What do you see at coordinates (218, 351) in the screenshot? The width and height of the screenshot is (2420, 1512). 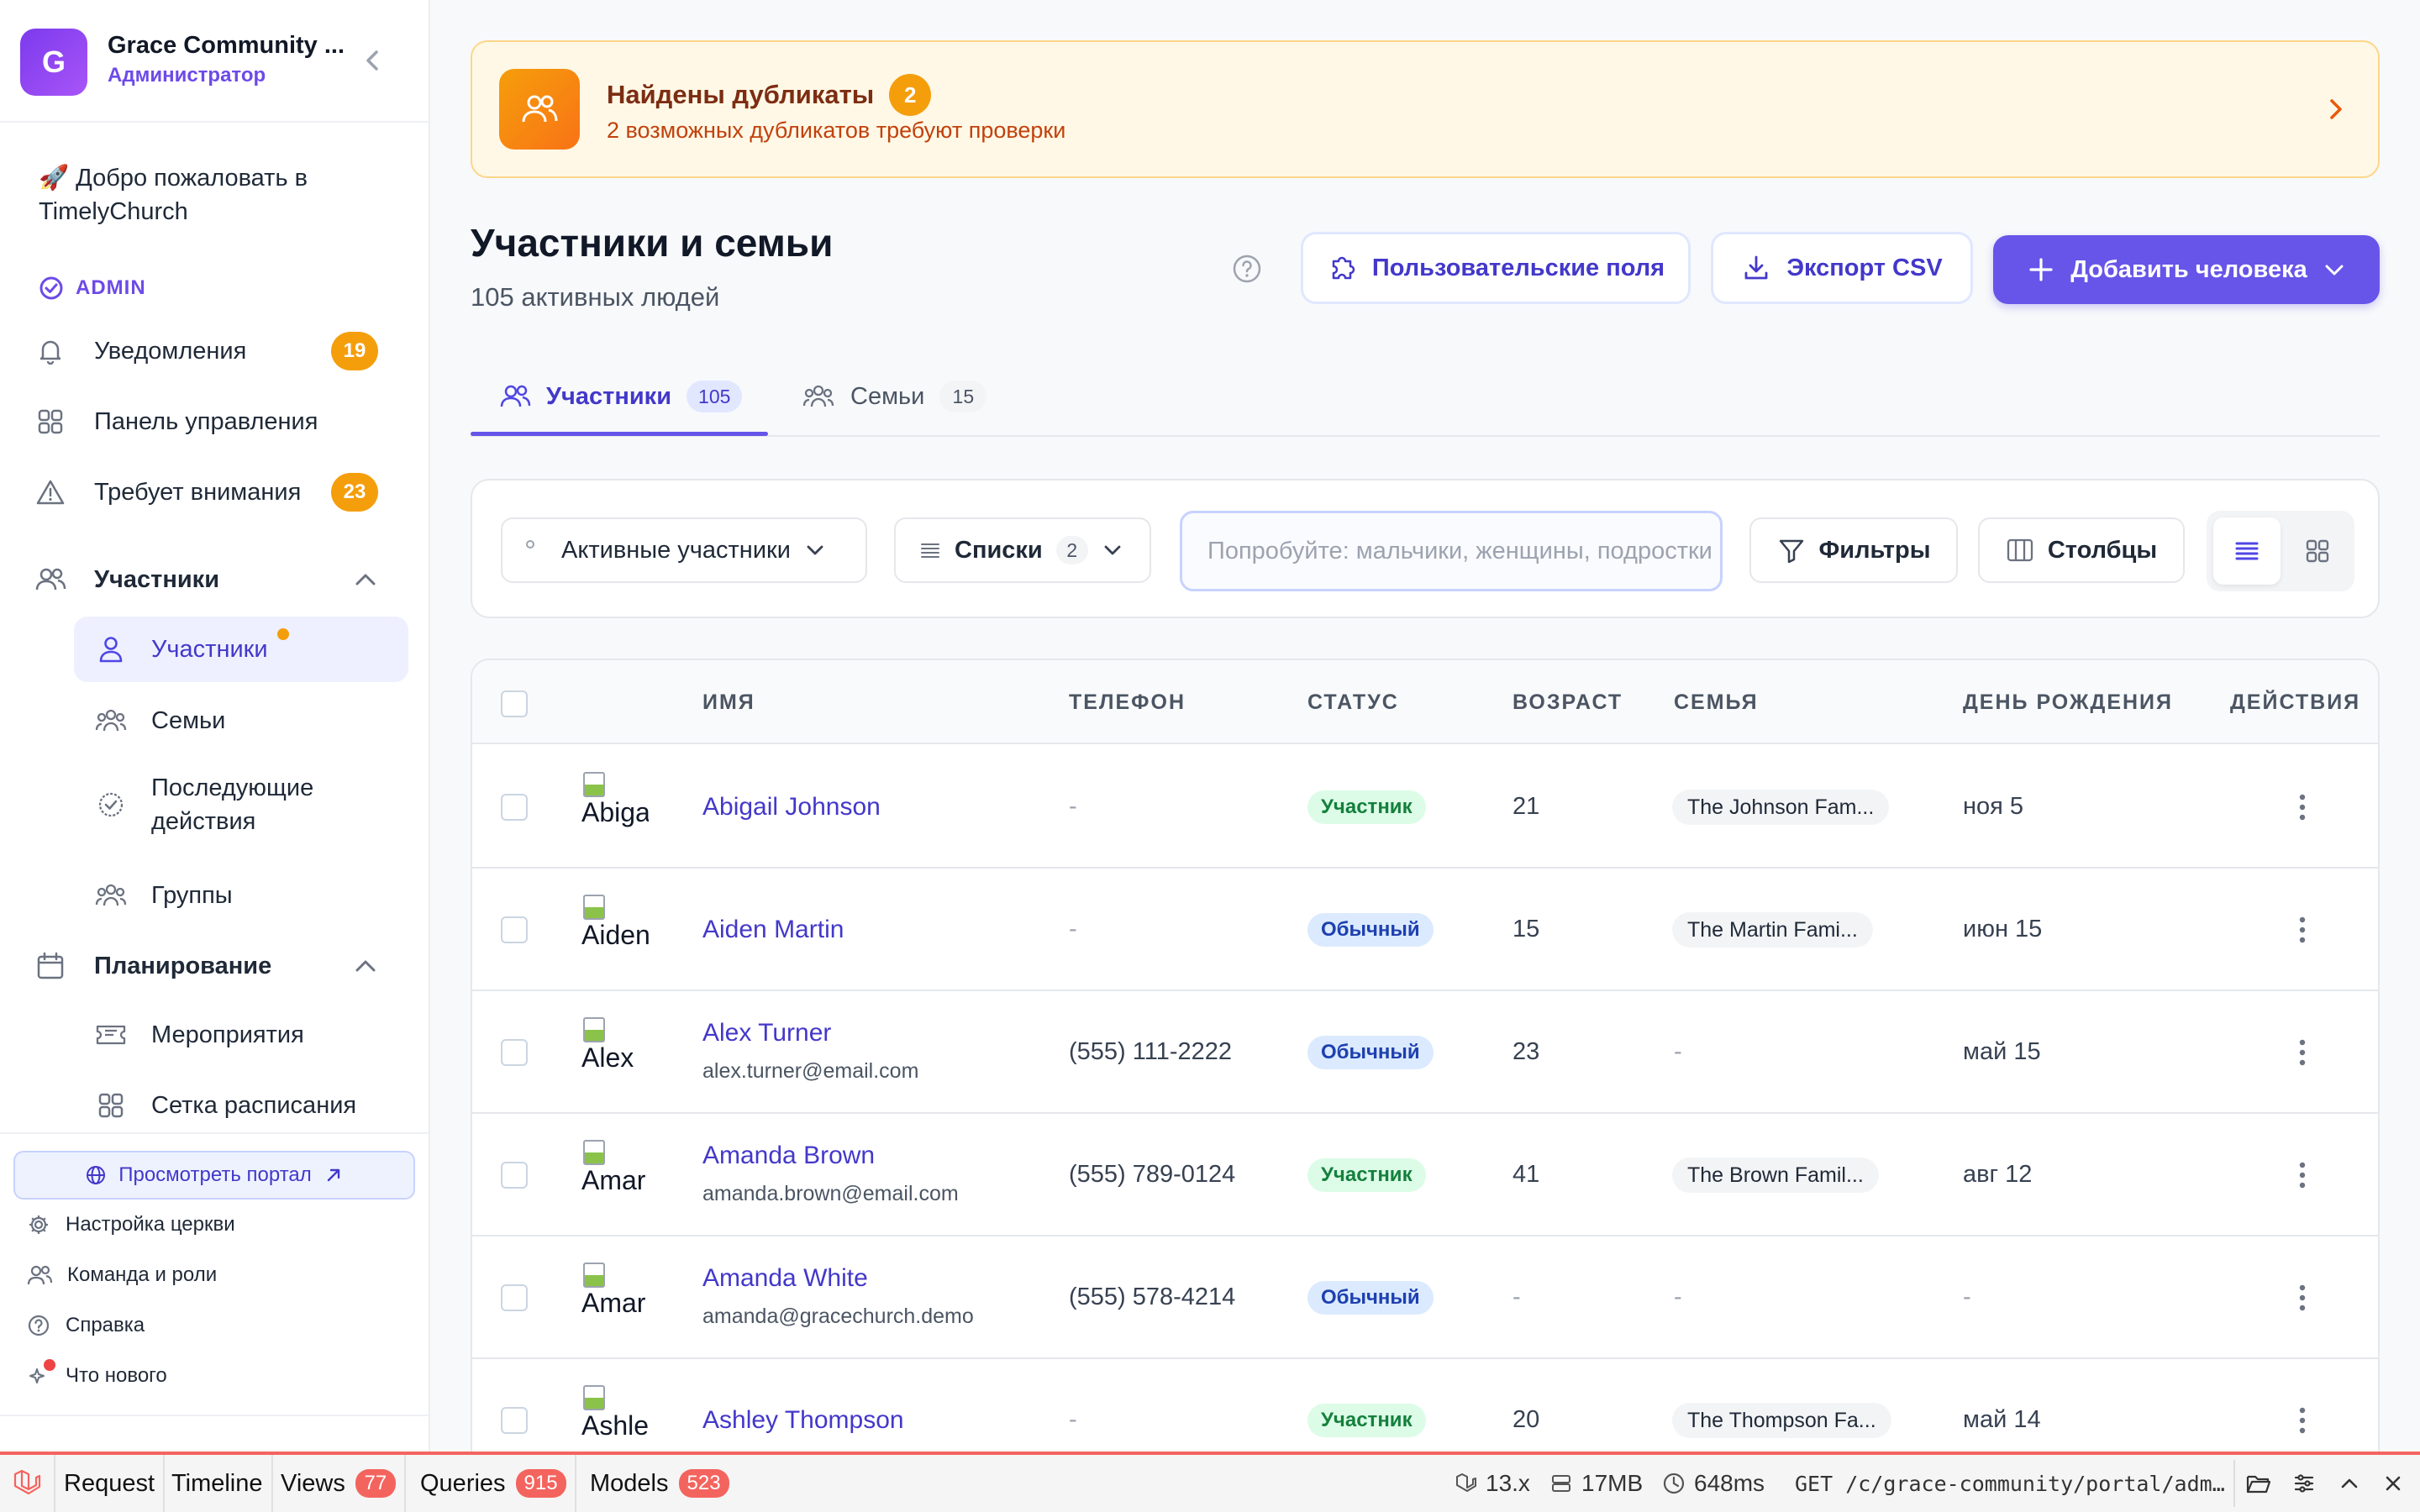 I see `sidebar-item-notifications: Уведомления 19` at bounding box center [218, 351].